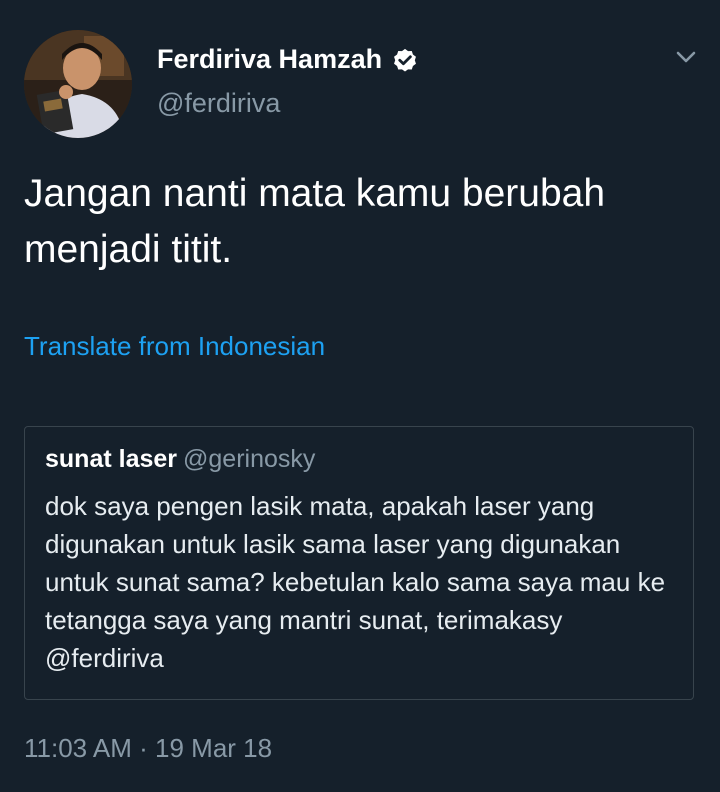  I want to click on chevron-down-icon, so click(686, 57).